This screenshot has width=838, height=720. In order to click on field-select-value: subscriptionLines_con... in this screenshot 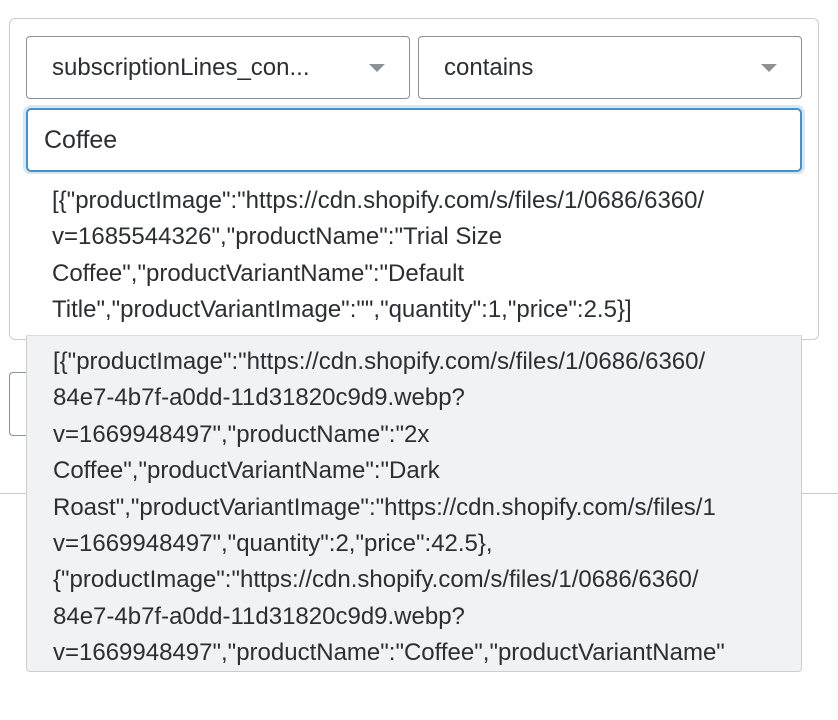, I will do `click(181, 67)`.